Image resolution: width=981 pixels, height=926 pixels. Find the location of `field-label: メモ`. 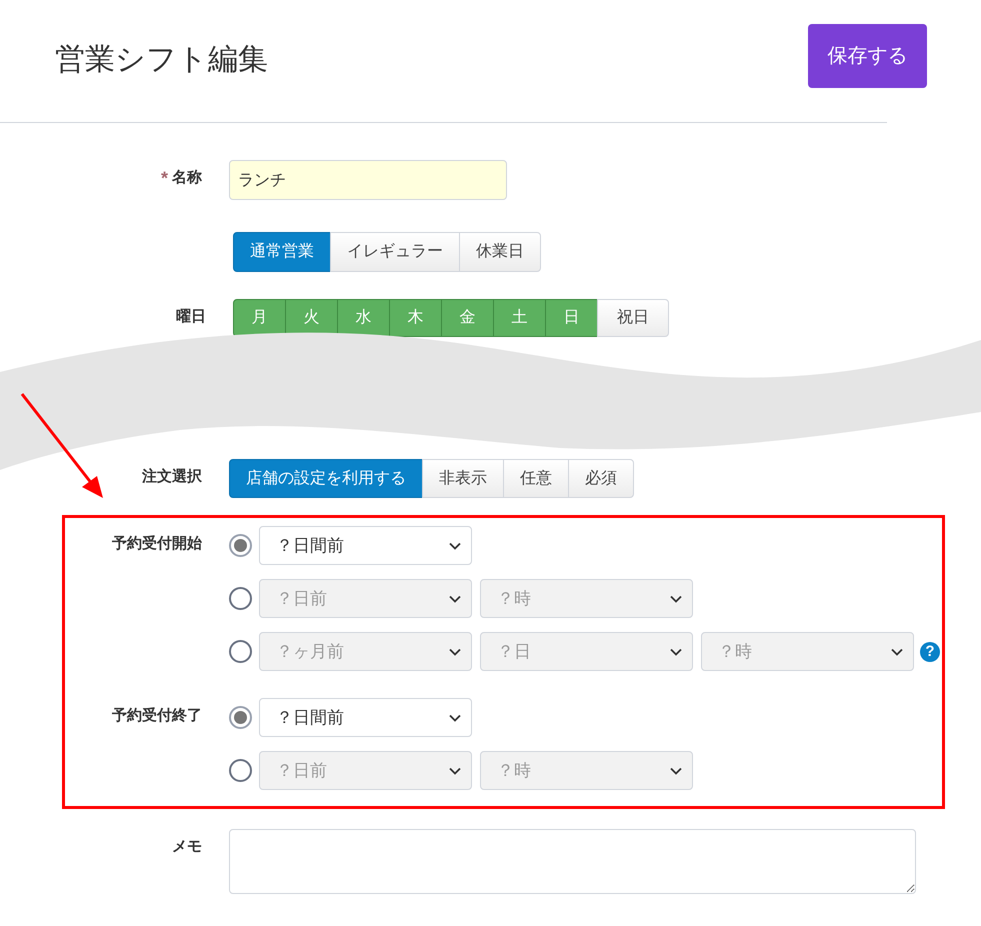

field-label: メモ is located at coordinates (187, 847).